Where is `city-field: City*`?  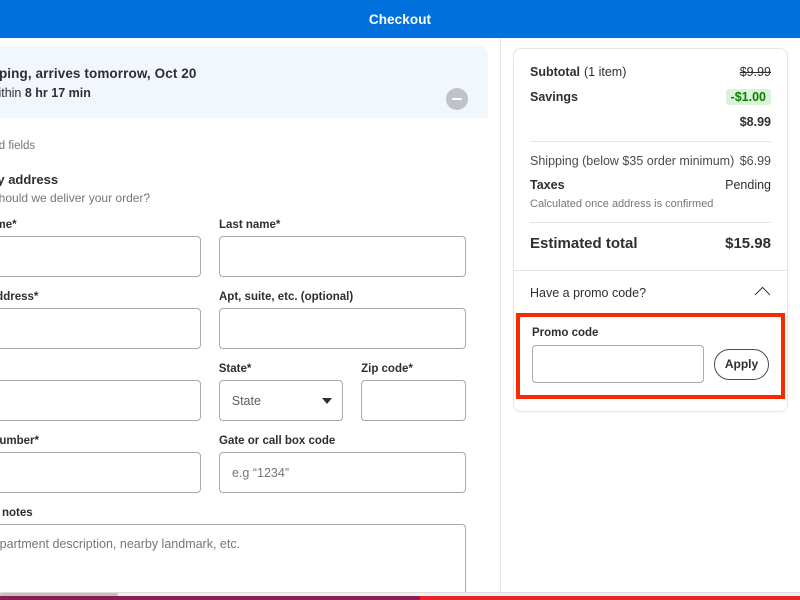
city-field: City* is located at coordinates (100, 392).